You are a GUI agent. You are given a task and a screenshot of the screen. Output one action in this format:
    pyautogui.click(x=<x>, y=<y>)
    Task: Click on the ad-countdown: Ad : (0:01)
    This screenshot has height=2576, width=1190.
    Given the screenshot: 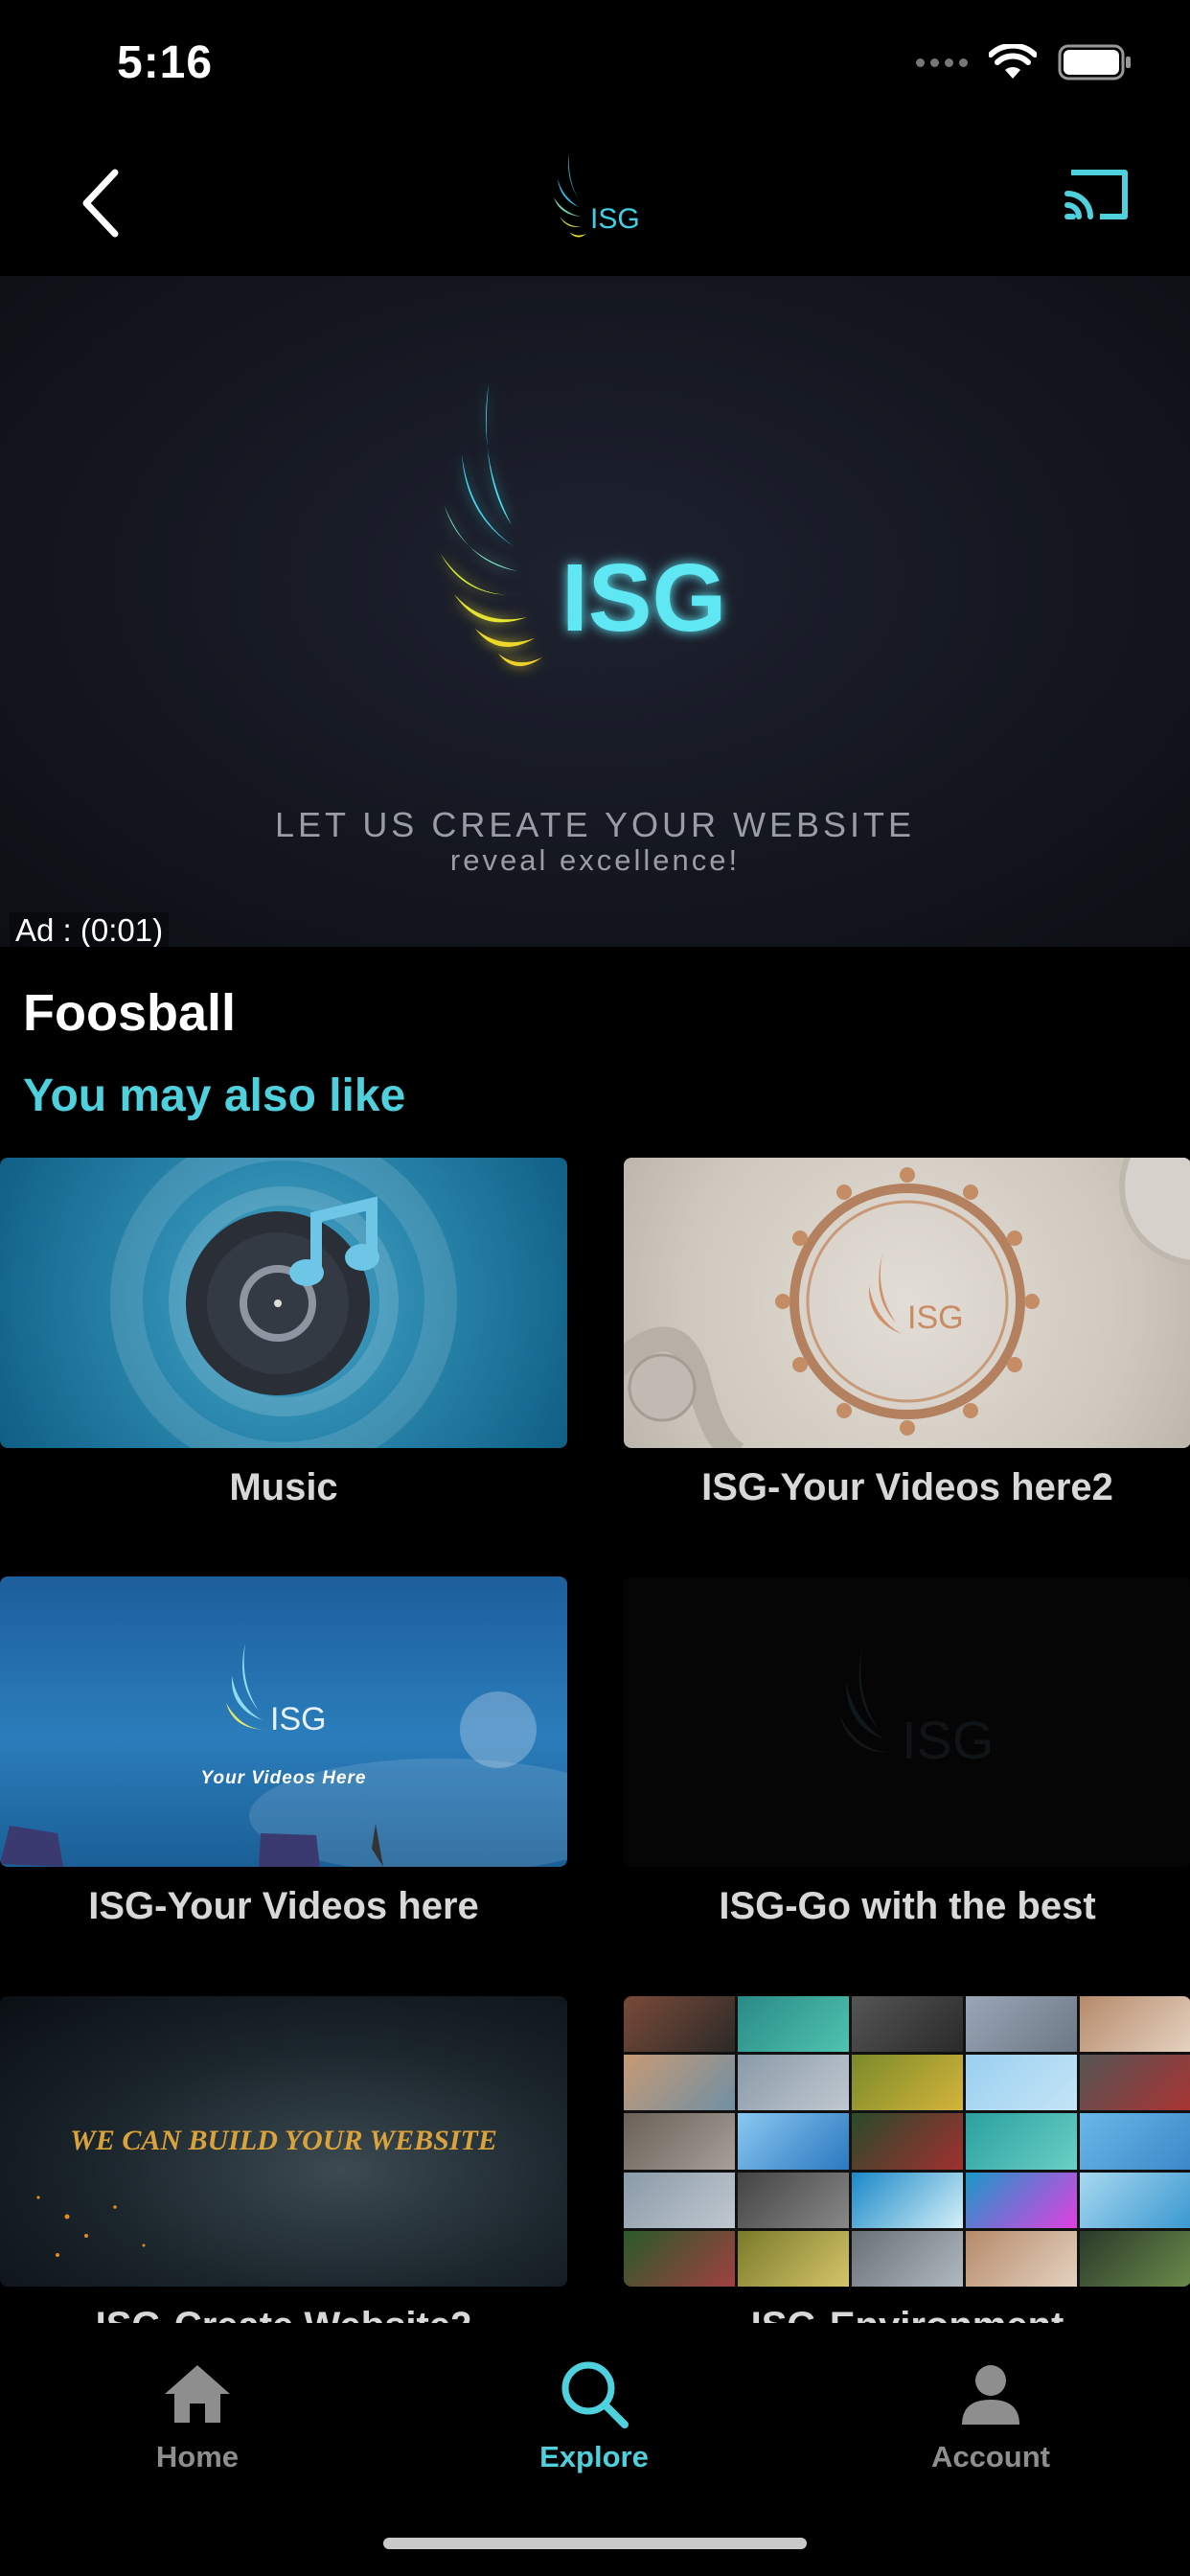 What is the action you would take?
    pyautogui.click(x=90, y=929)
    